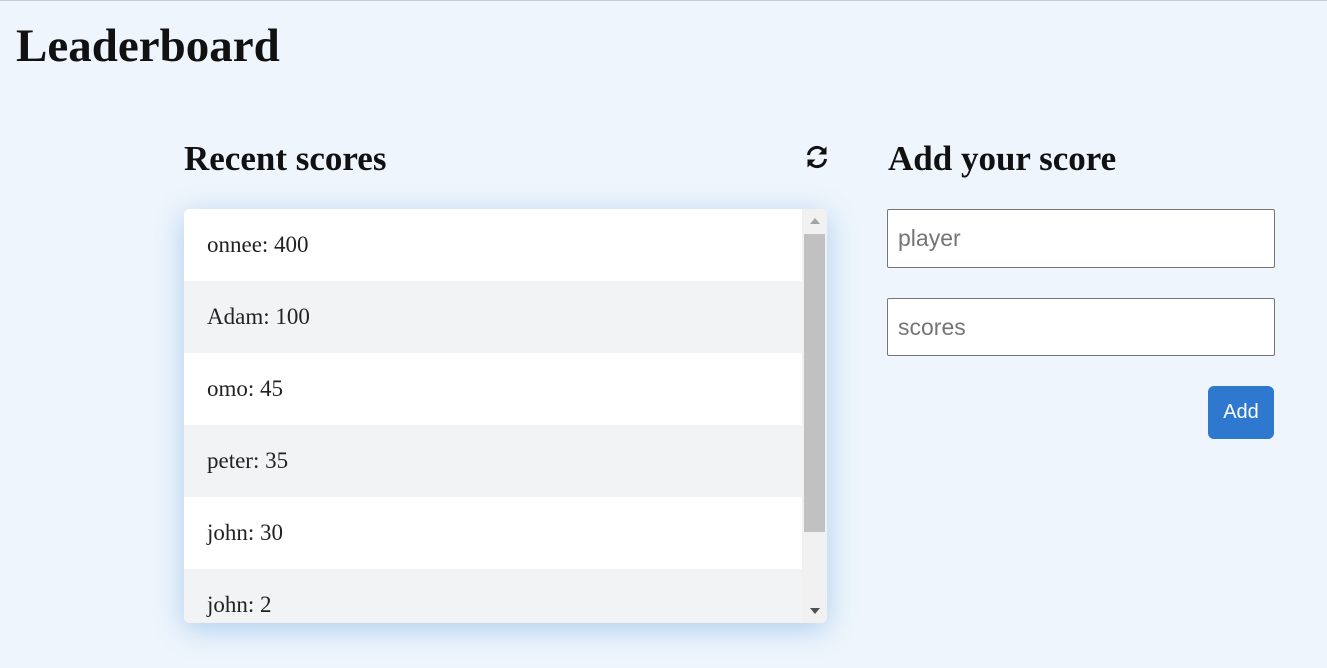 The width and height of the screenshot is (1327, 668). What do you see at coordinates (285, 158) in the screenshot?
I see `recent-scores-title: Recent scores` at bounding box center [285, 158].